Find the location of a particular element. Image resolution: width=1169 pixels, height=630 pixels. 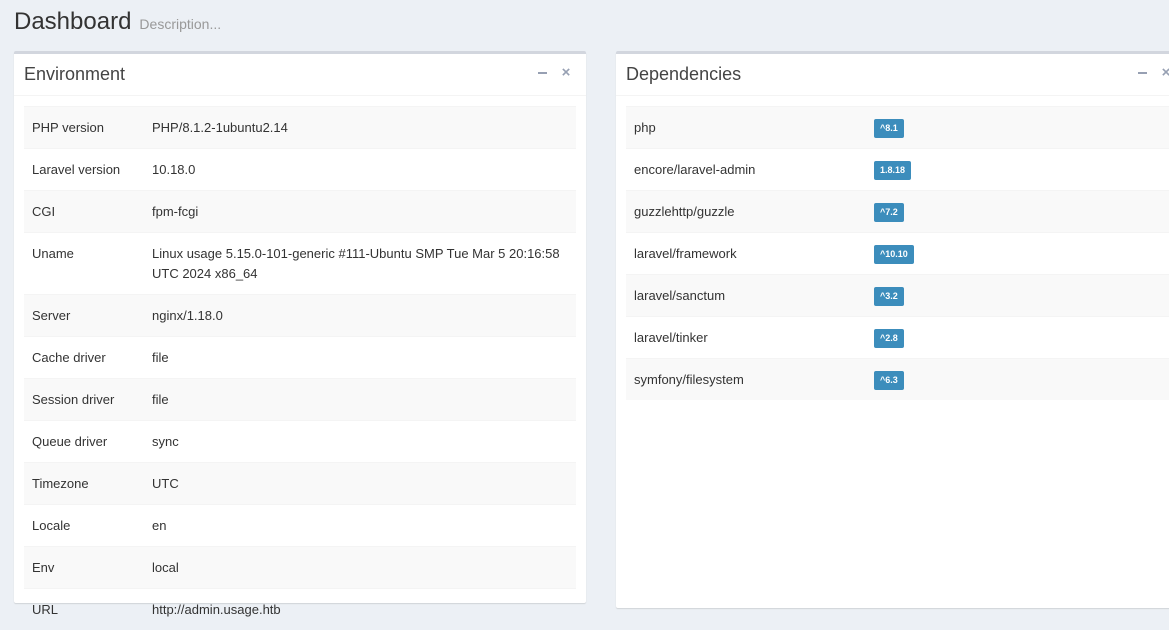

version-badge: ^2.8 is located at coordinates (889, 338).